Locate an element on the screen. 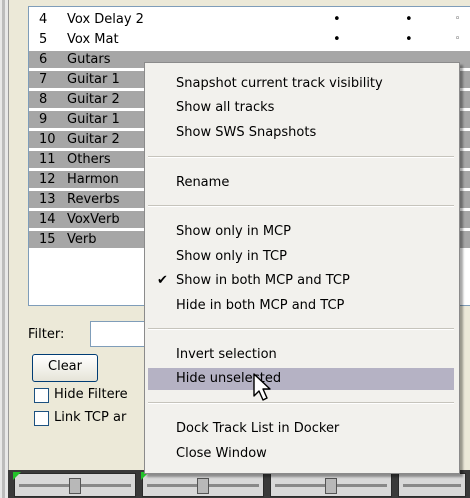 This screenshot has width=470, height=498. track-number: 10 is located at coordinates (47, 139).